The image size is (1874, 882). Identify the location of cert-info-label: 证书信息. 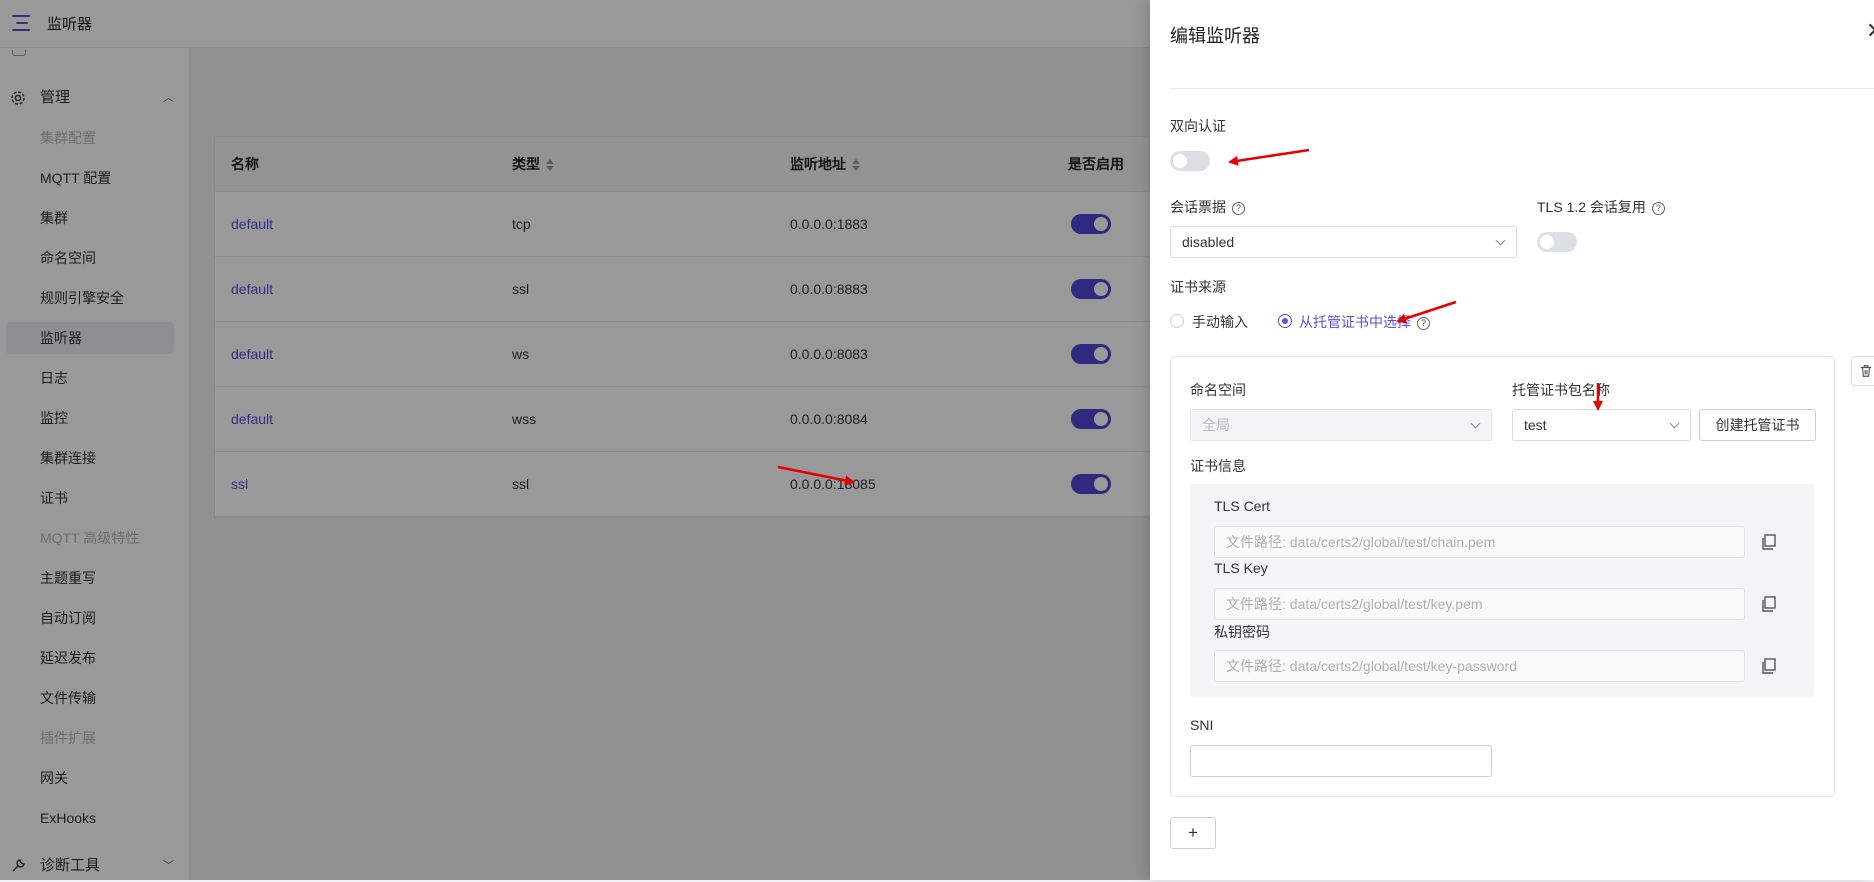
(1218, 466).